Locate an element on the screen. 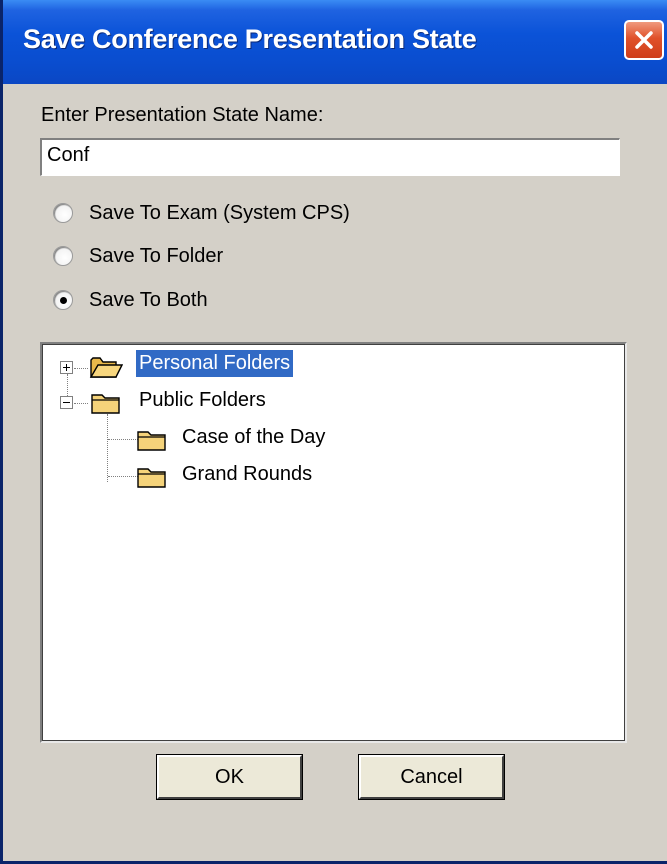 Image resolution: width=667 pixels, height=864 pixels. radio-save-to-folder: Save To Folder is located at coordinates (138, 256).